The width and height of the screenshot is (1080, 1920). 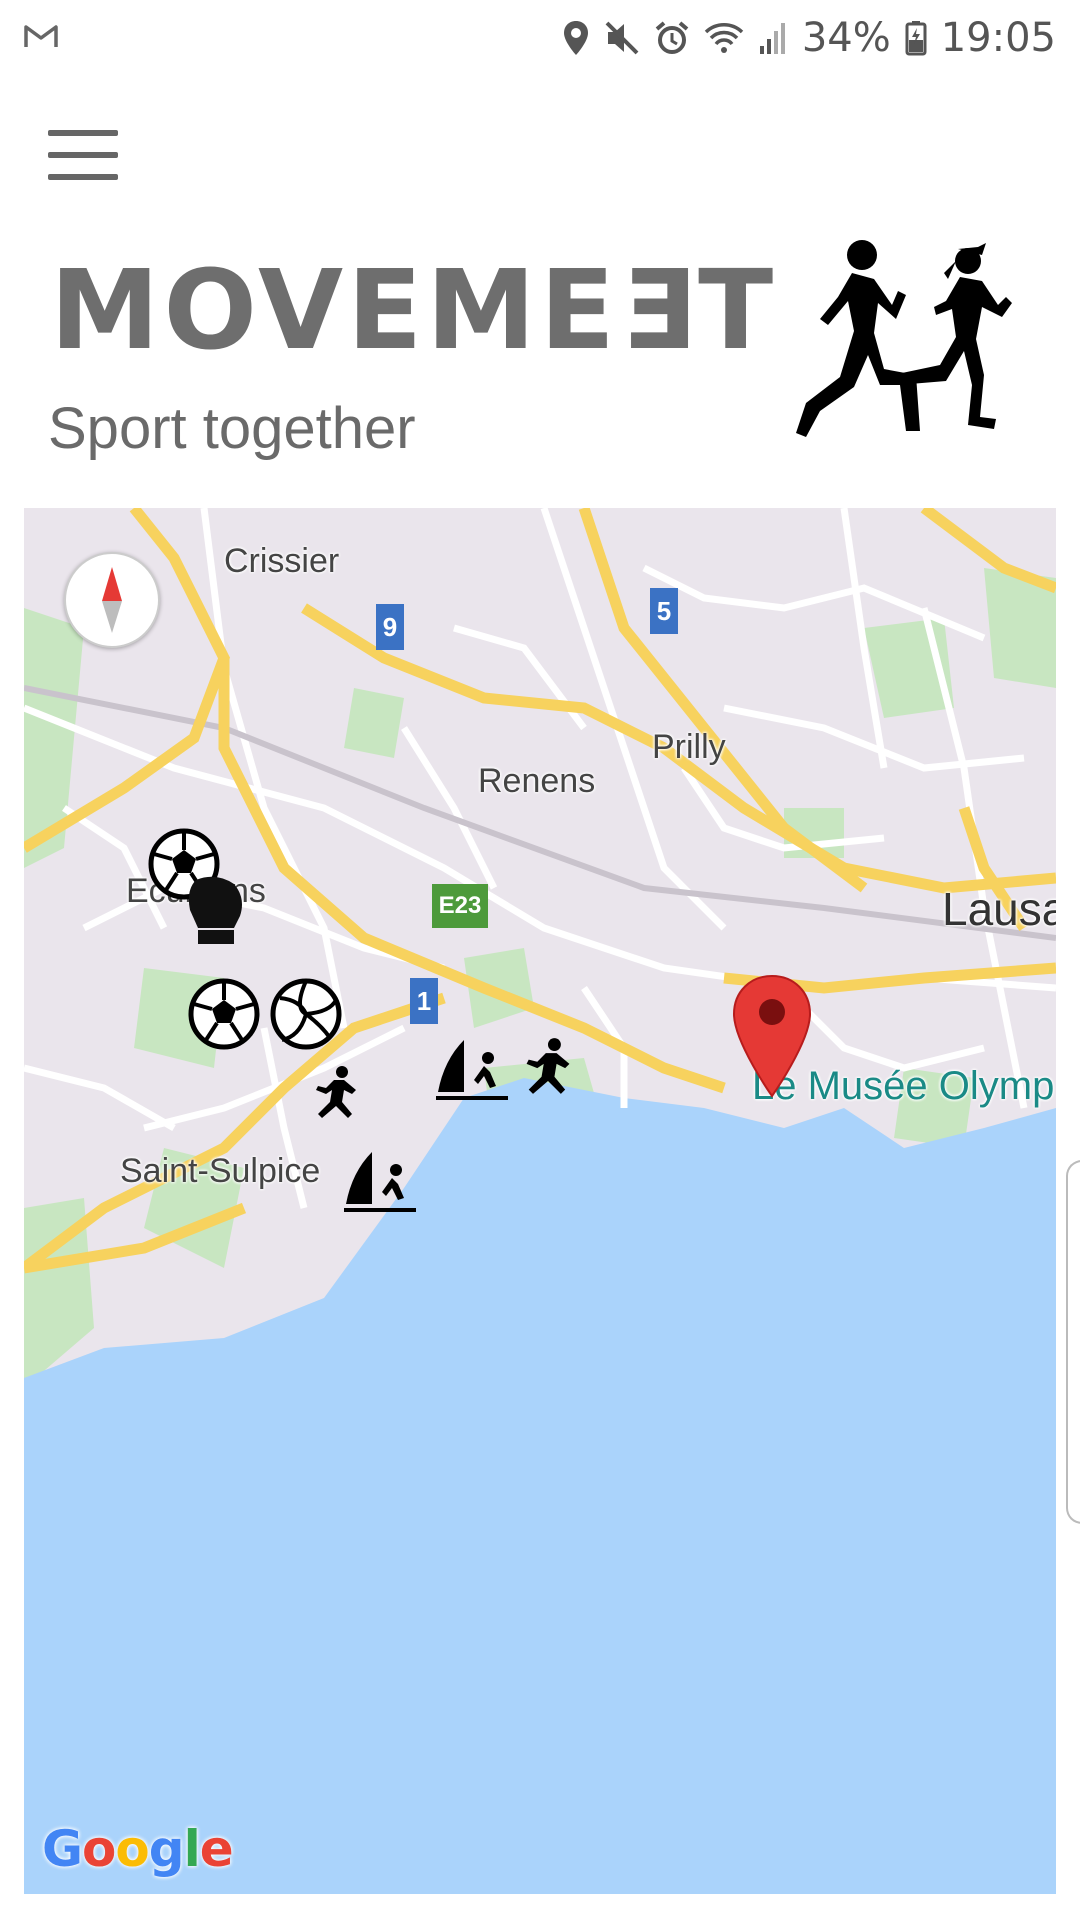 What do you see at coordinates (540, 38) in the screenshot?
I see `status-bar: 34% 19:05` at bounding box center [540, 38].